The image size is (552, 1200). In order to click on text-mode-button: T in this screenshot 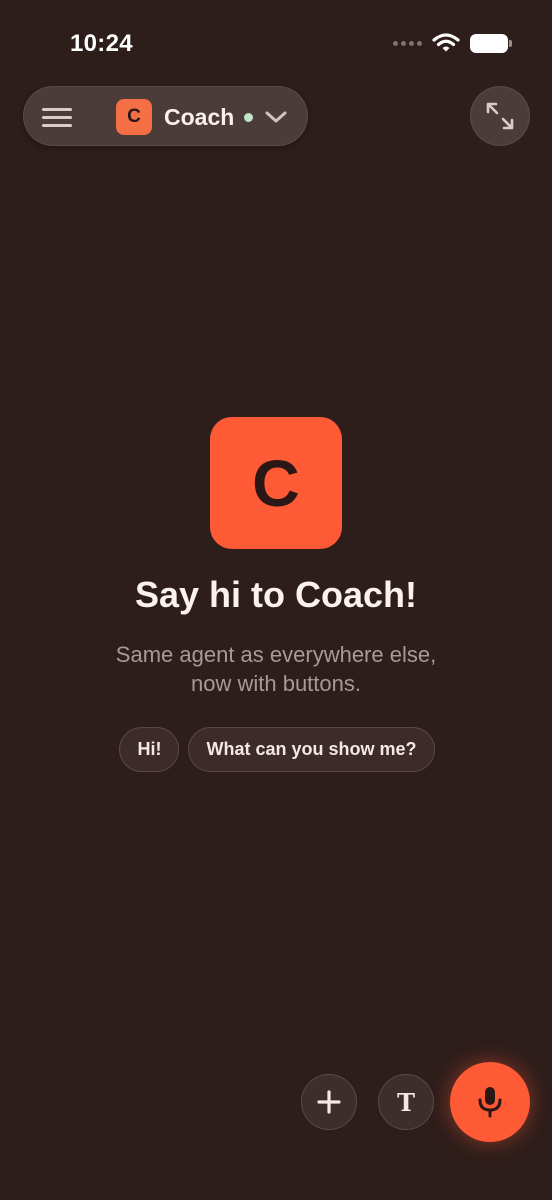, I will do `click(406, 1102)`.